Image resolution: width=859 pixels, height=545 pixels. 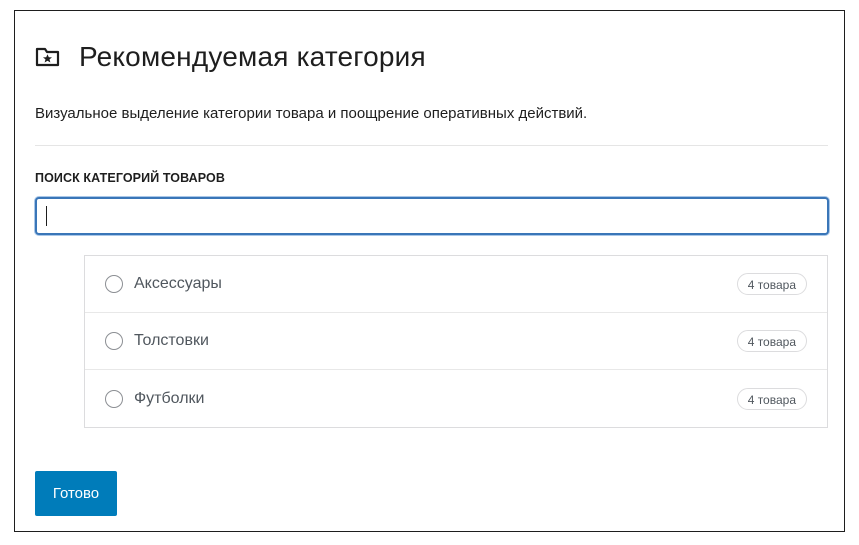 What do you see at coordinates (456, 284) in the screenshot?
I see `category-option-accessories: Аксессуары 4 товара` at bounding box center [456, 284].